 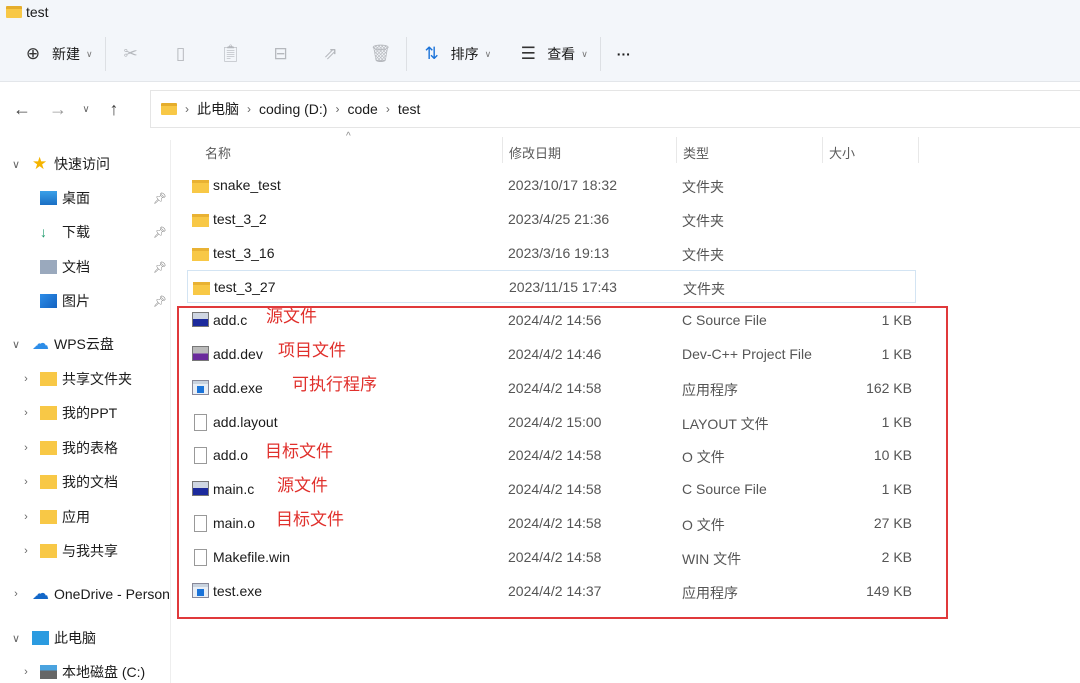 I want to click on copy-button: ▯, so click(x=181, y=54).